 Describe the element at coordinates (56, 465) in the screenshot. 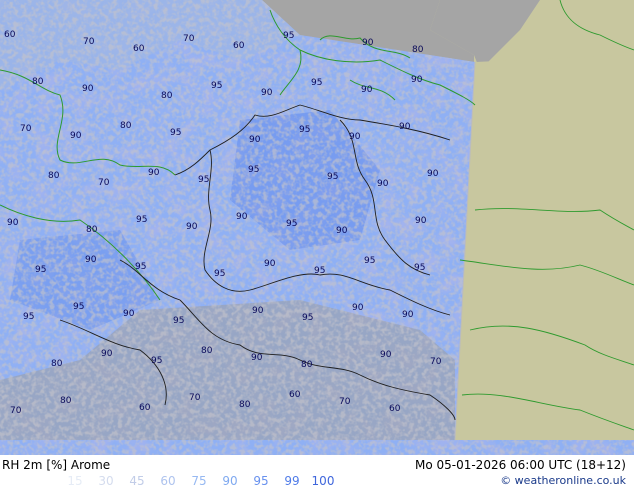

I see `map-title: RH 2m [%] Arome` at that location.